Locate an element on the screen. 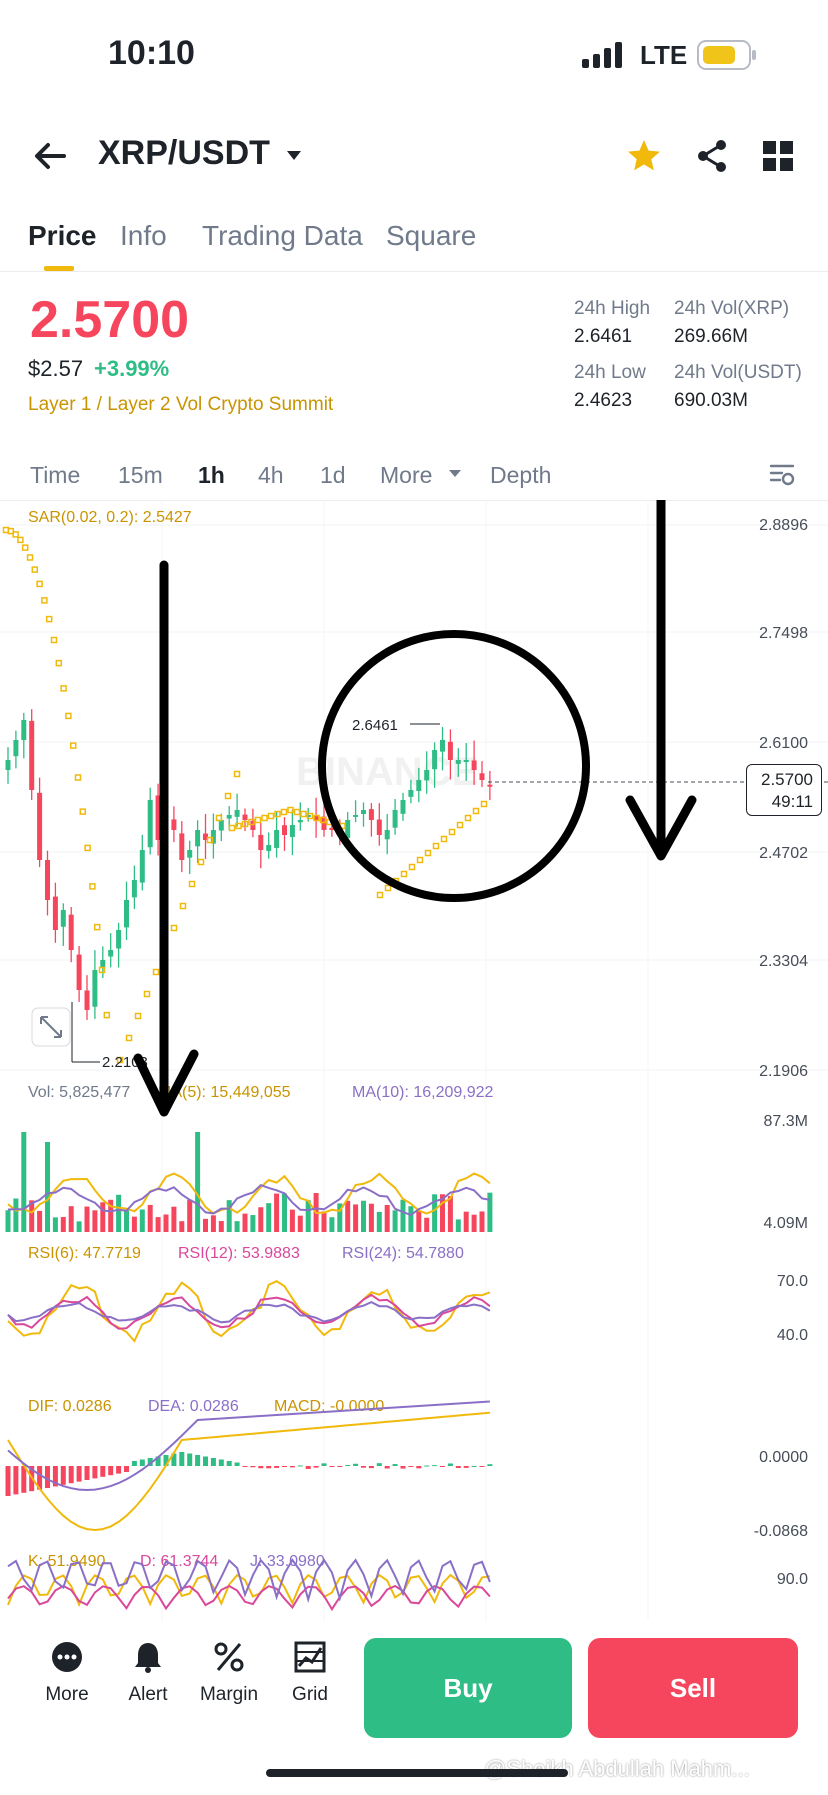 The height and width of the screenshot is (1795, 828). kdj-j-line is located at coordinates (249, 1581).